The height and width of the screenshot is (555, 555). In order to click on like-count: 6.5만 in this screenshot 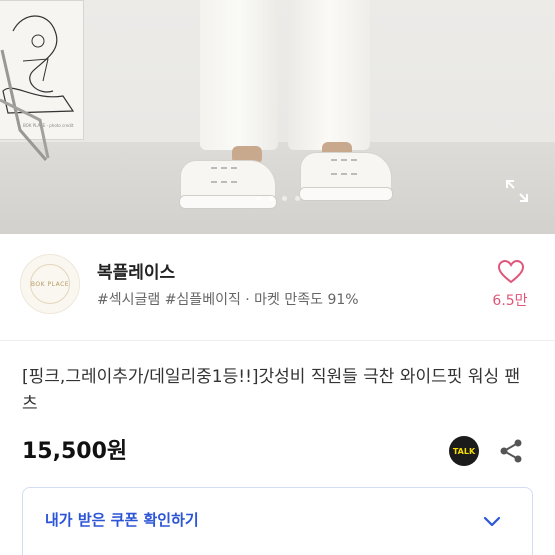, I will do `click(510, 301)`.